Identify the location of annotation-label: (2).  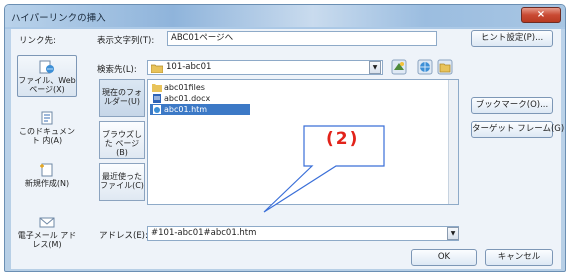
(343, 139).